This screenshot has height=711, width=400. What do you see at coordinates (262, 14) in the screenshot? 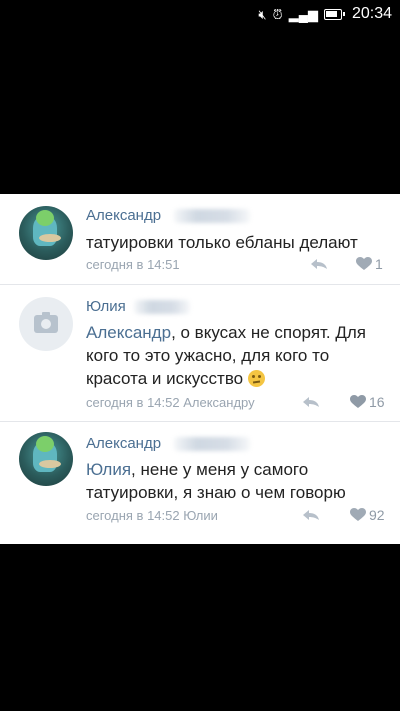
I see `mute-icon: 🔇︎` at bounding box center [262, 14].